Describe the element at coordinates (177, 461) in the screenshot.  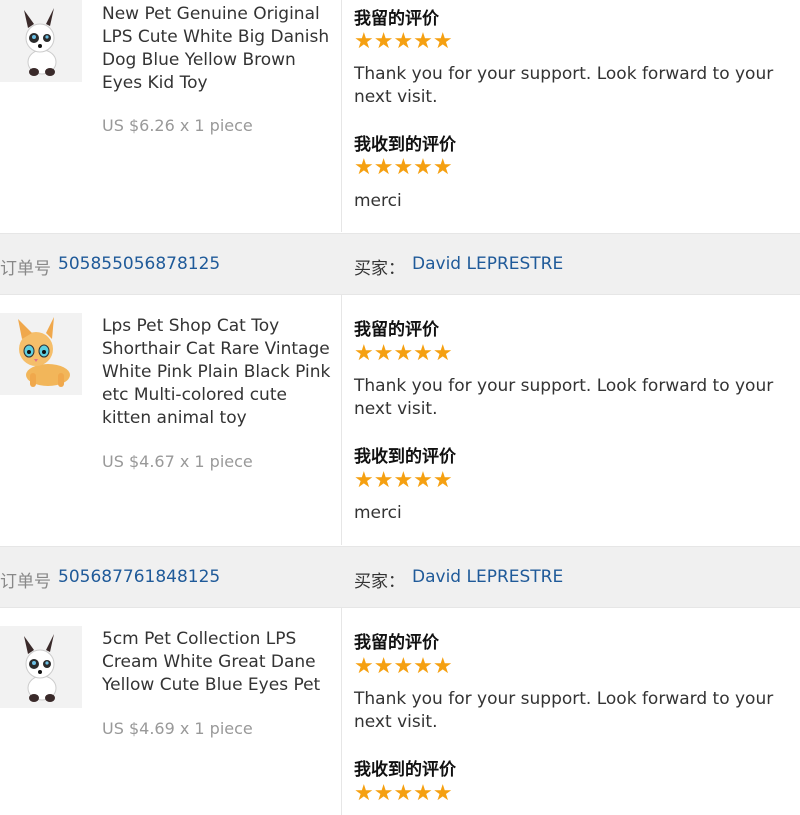
I see `product-price: US $4.67 x 1 piece` at that location.